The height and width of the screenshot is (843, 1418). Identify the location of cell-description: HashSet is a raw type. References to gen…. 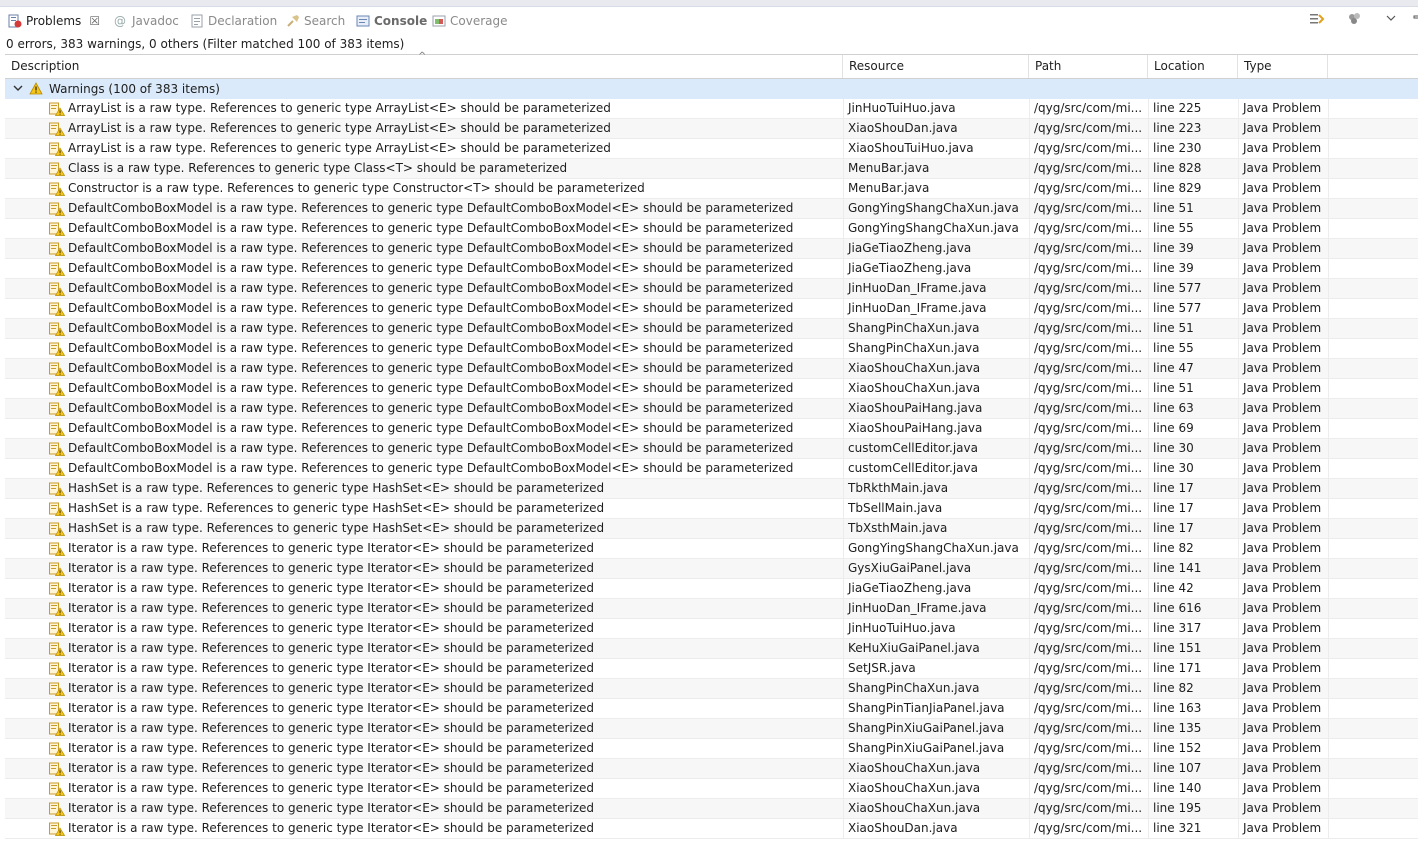
(336, 508).